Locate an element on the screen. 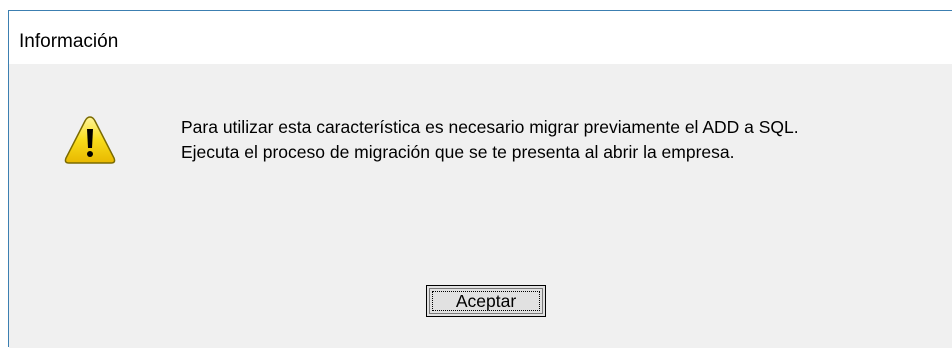 The width and height of the screenshot is (952, 348). accept-button-focus: Aceptar is located at coordinates (486, 301).